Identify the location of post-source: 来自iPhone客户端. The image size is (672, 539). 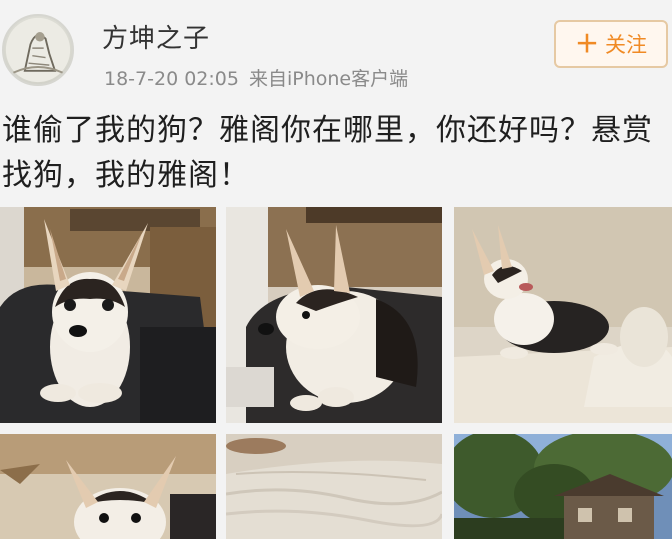
(328, 79).